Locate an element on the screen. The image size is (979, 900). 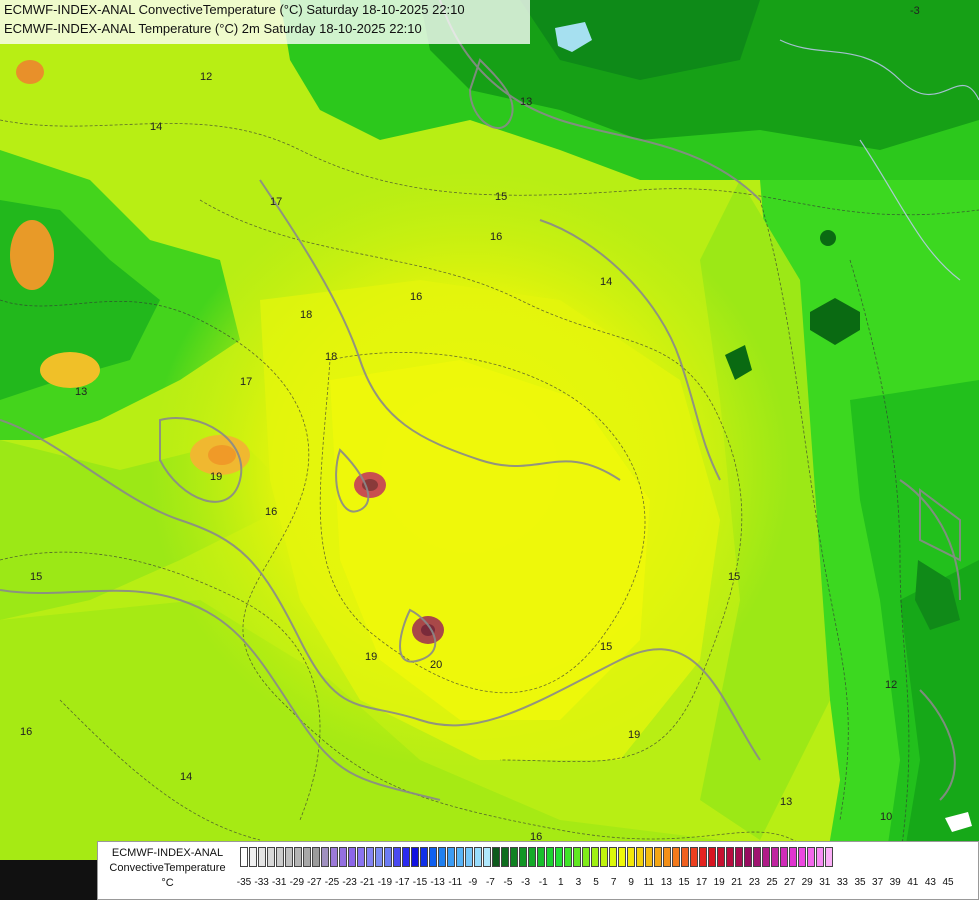
legend-tick-label: 13 is located at coordinates (666, 882).